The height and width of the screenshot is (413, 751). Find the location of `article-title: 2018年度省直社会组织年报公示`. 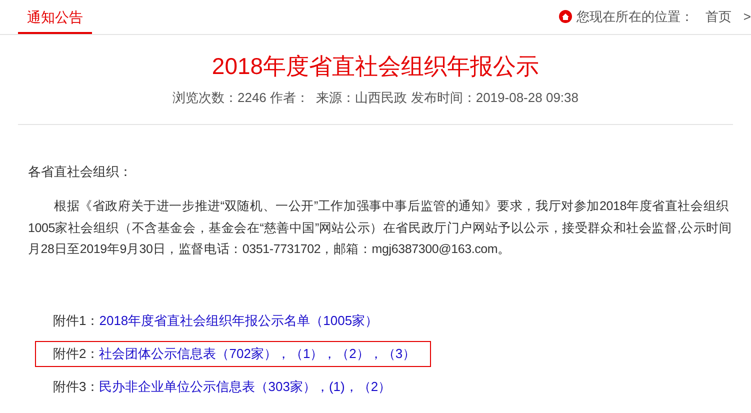

article-title: 2018年度省直社会组织年报公示 is located at coordinates (375, 66).